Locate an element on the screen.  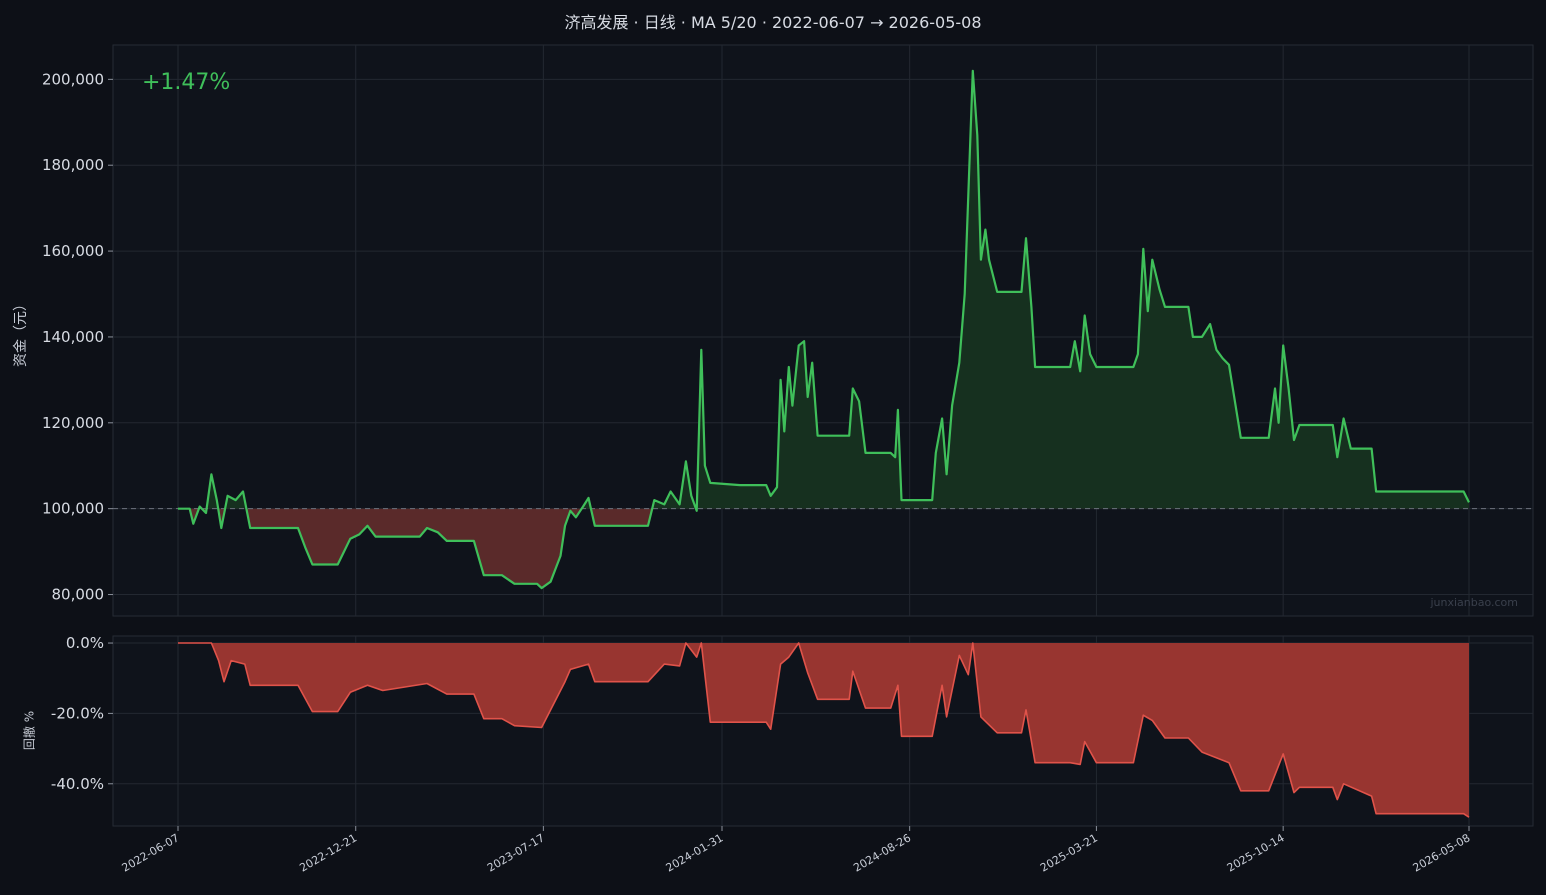
x-tick-label: 2025-10-14 is located at coordinates (1256, 852).